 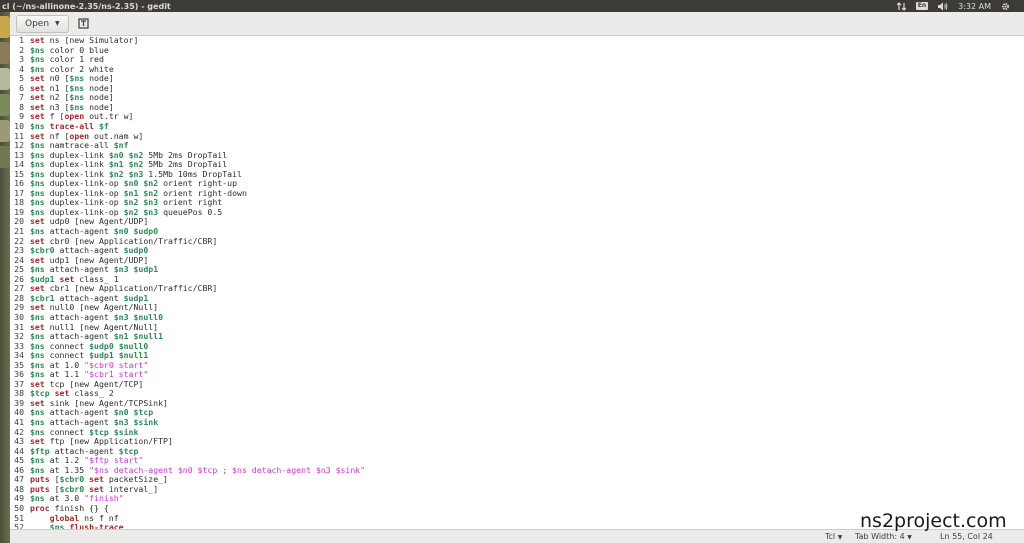 I want to click on code-token: class_ 2, so click(x=91, y=393).